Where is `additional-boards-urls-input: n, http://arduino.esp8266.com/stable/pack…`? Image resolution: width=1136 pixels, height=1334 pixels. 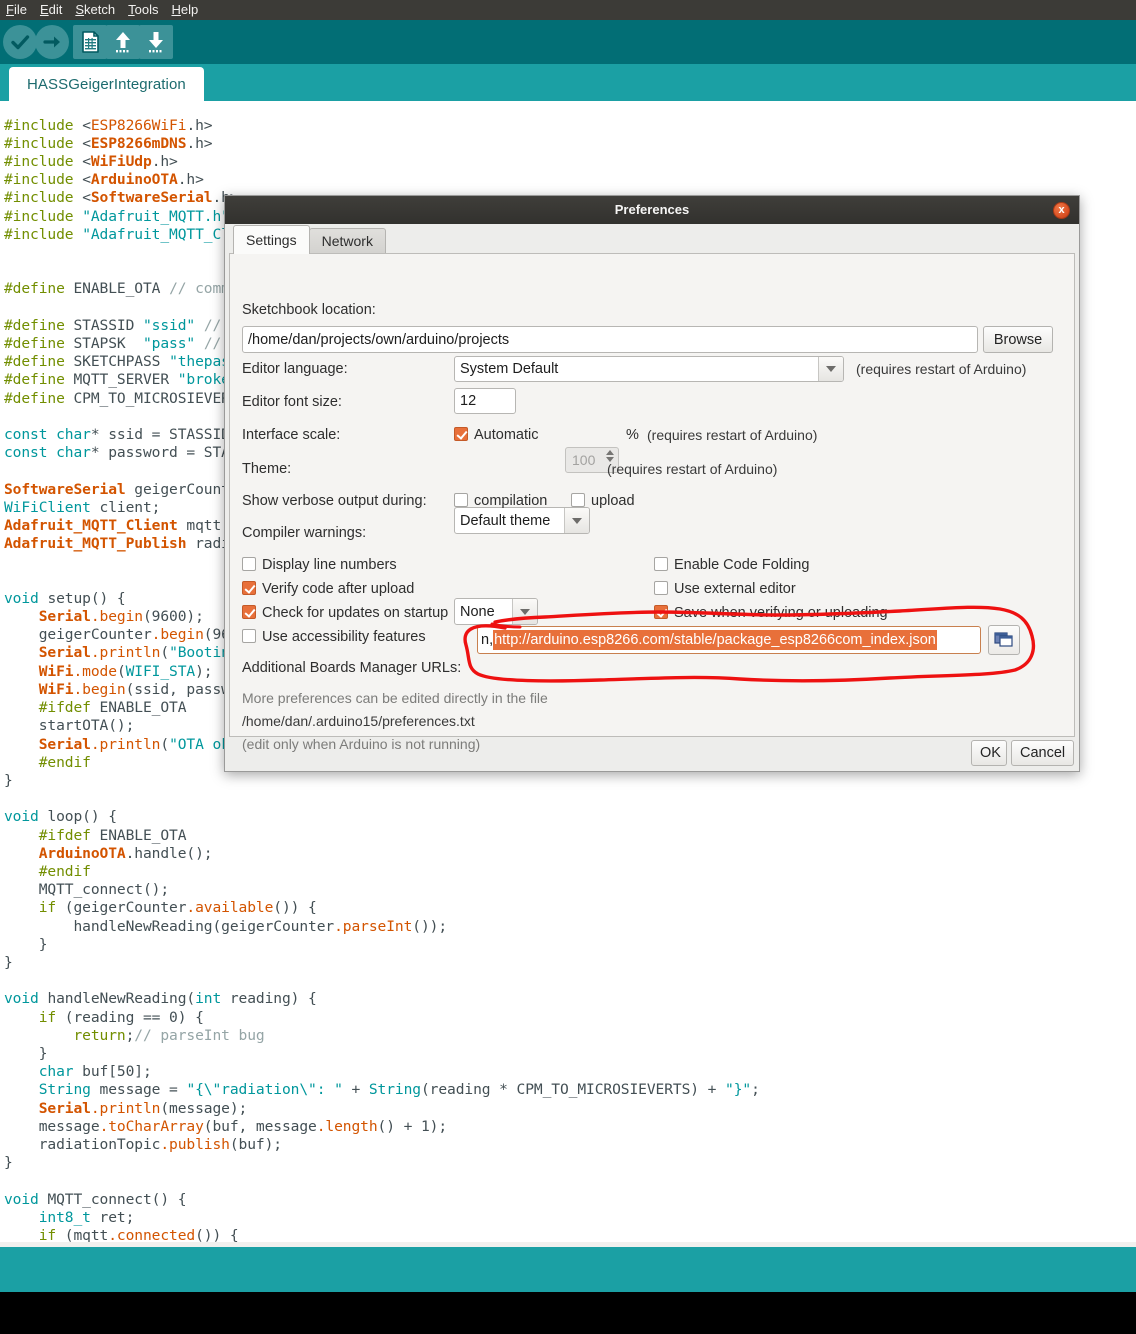 additional-boards-urls-input: n, http://arduino.esp8266.com/stable/pack… is located at coordinates (729, 640).